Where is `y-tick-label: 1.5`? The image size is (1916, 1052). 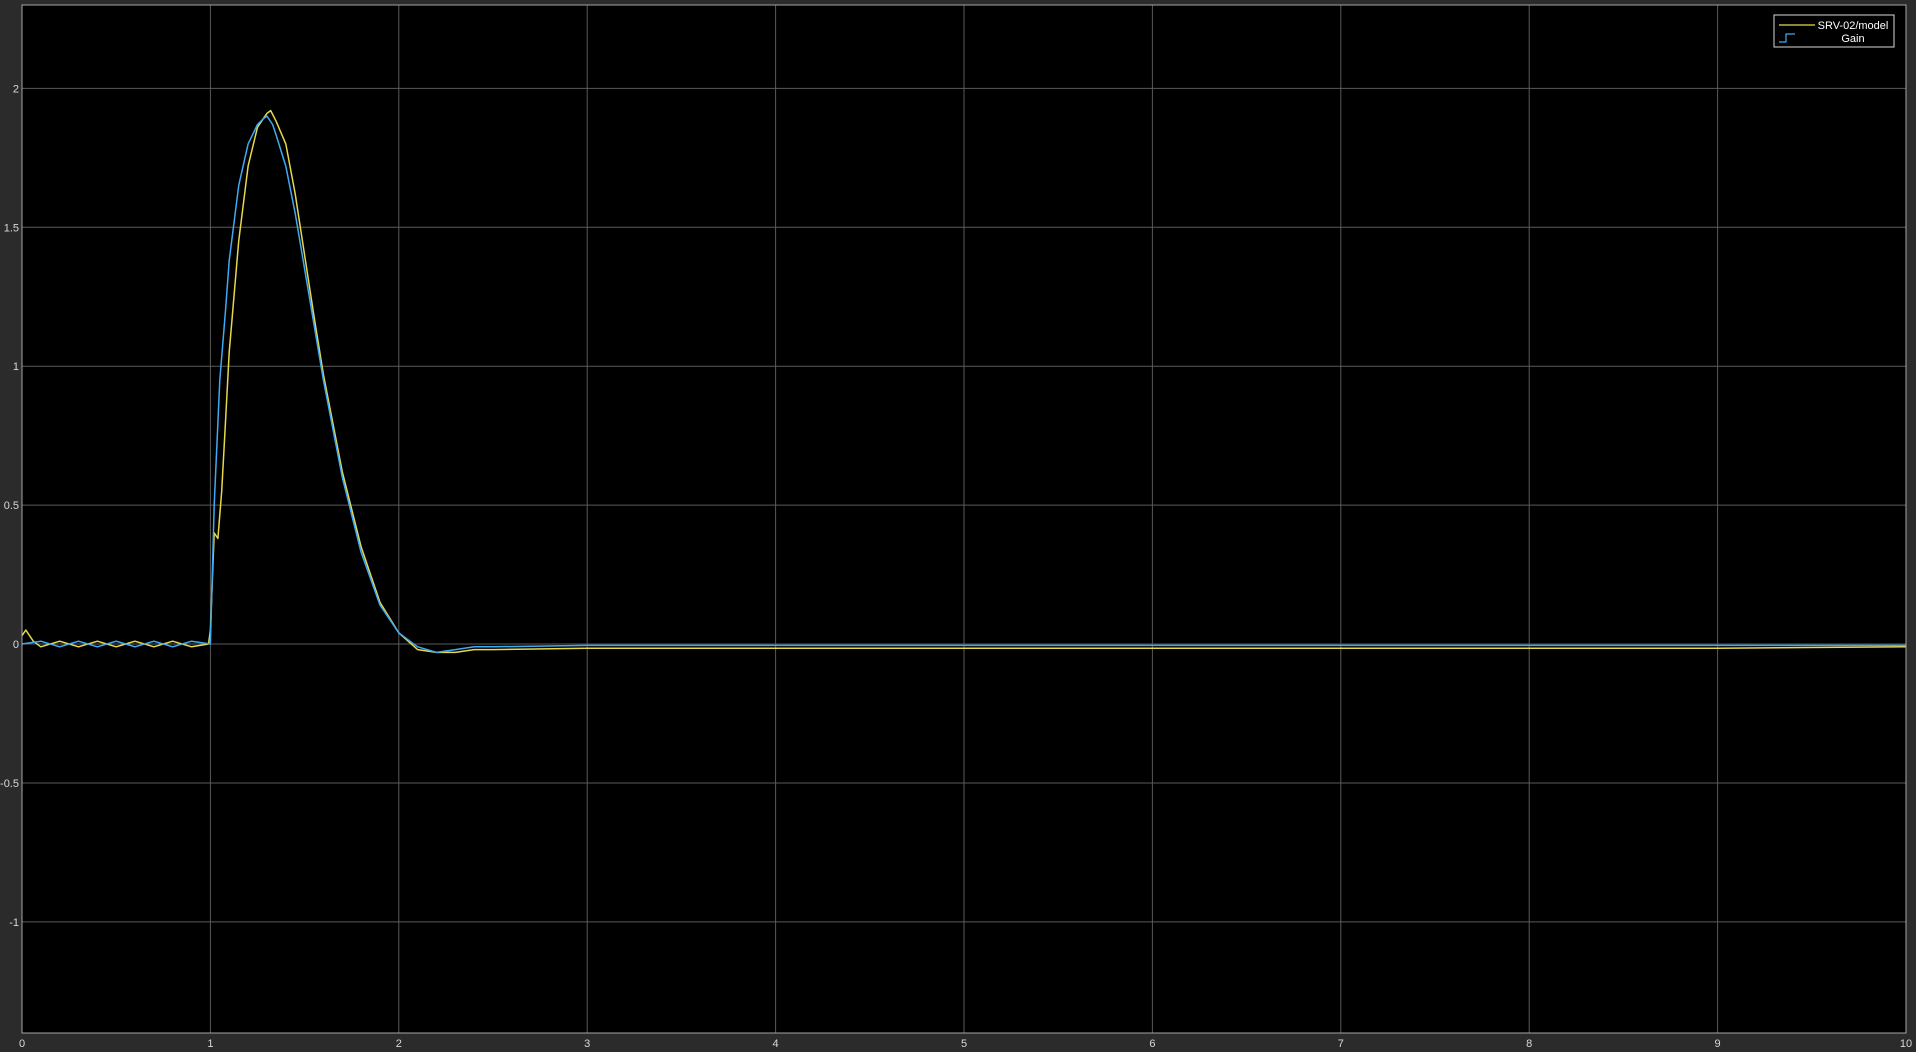 y-tick-label: 1.5 is located at coordinates (11, 228).